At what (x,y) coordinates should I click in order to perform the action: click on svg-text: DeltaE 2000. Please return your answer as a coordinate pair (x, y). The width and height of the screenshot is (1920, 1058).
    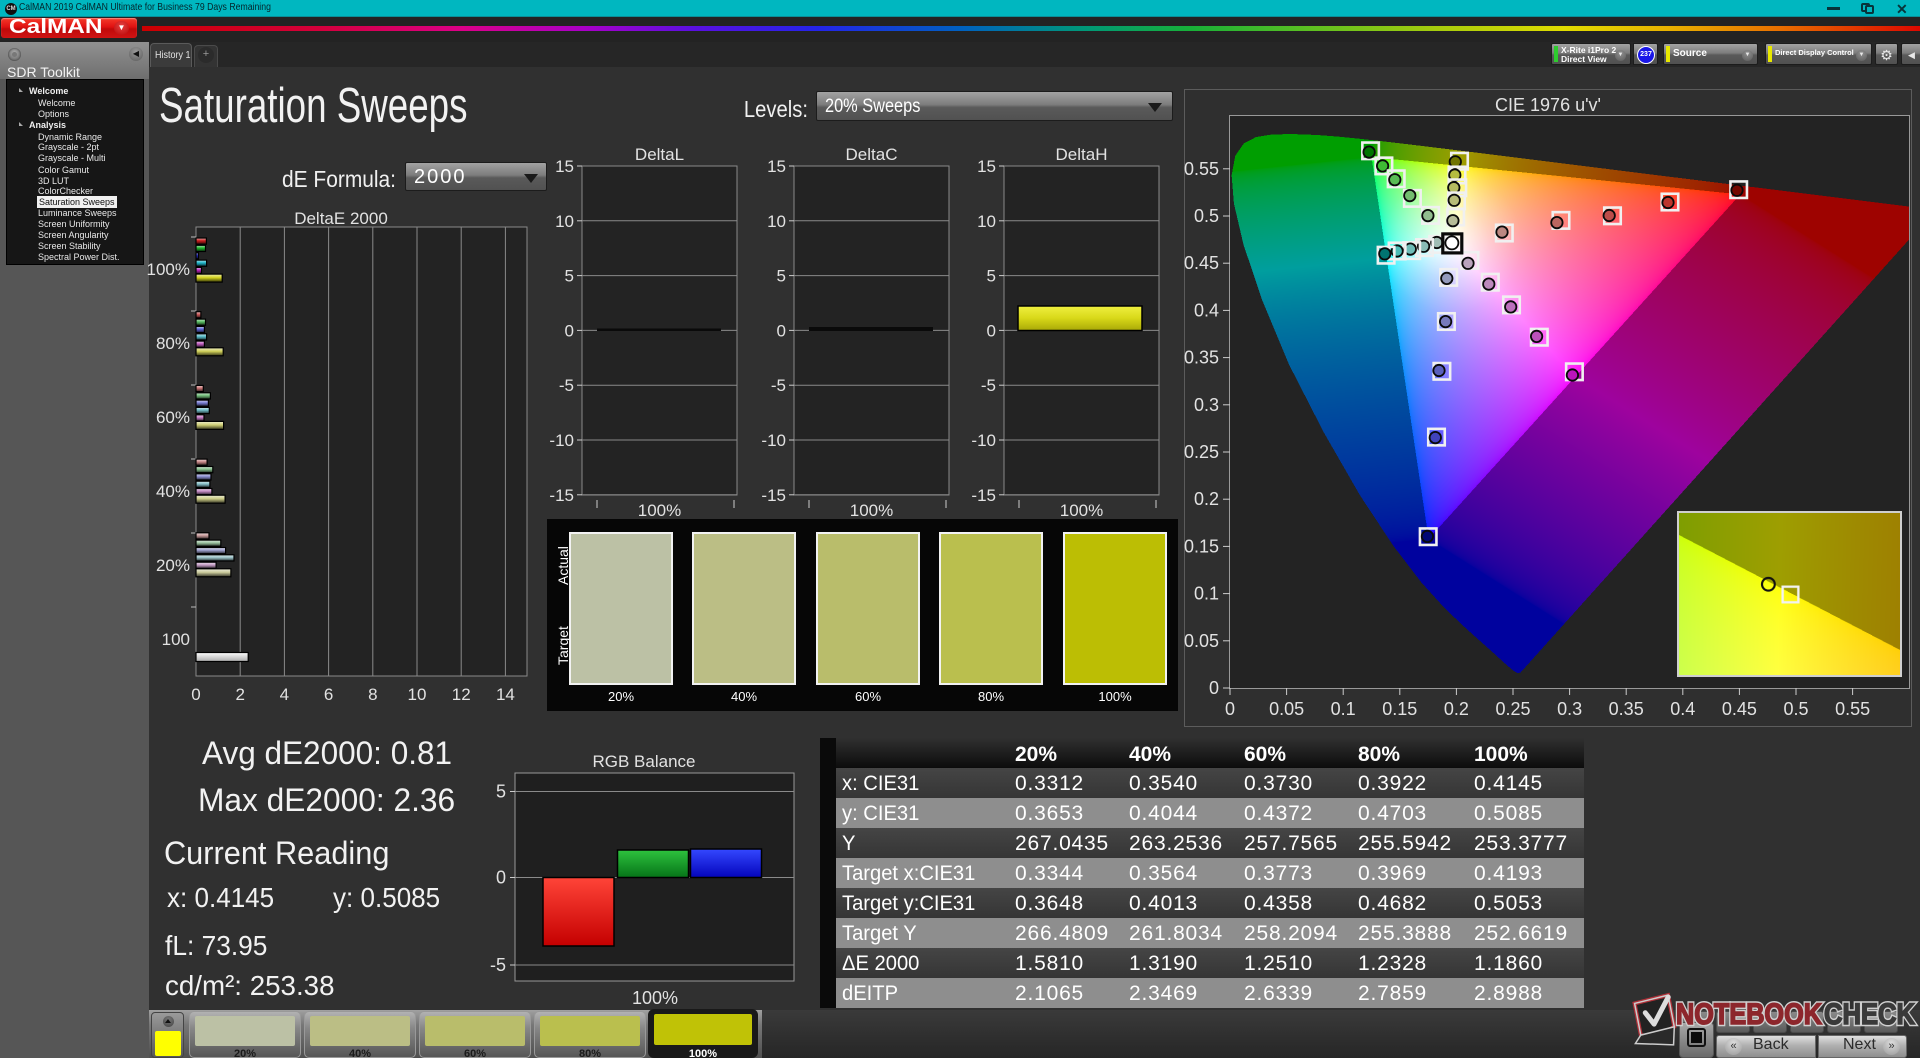
    Looking at the image, I should click on (341, 218).